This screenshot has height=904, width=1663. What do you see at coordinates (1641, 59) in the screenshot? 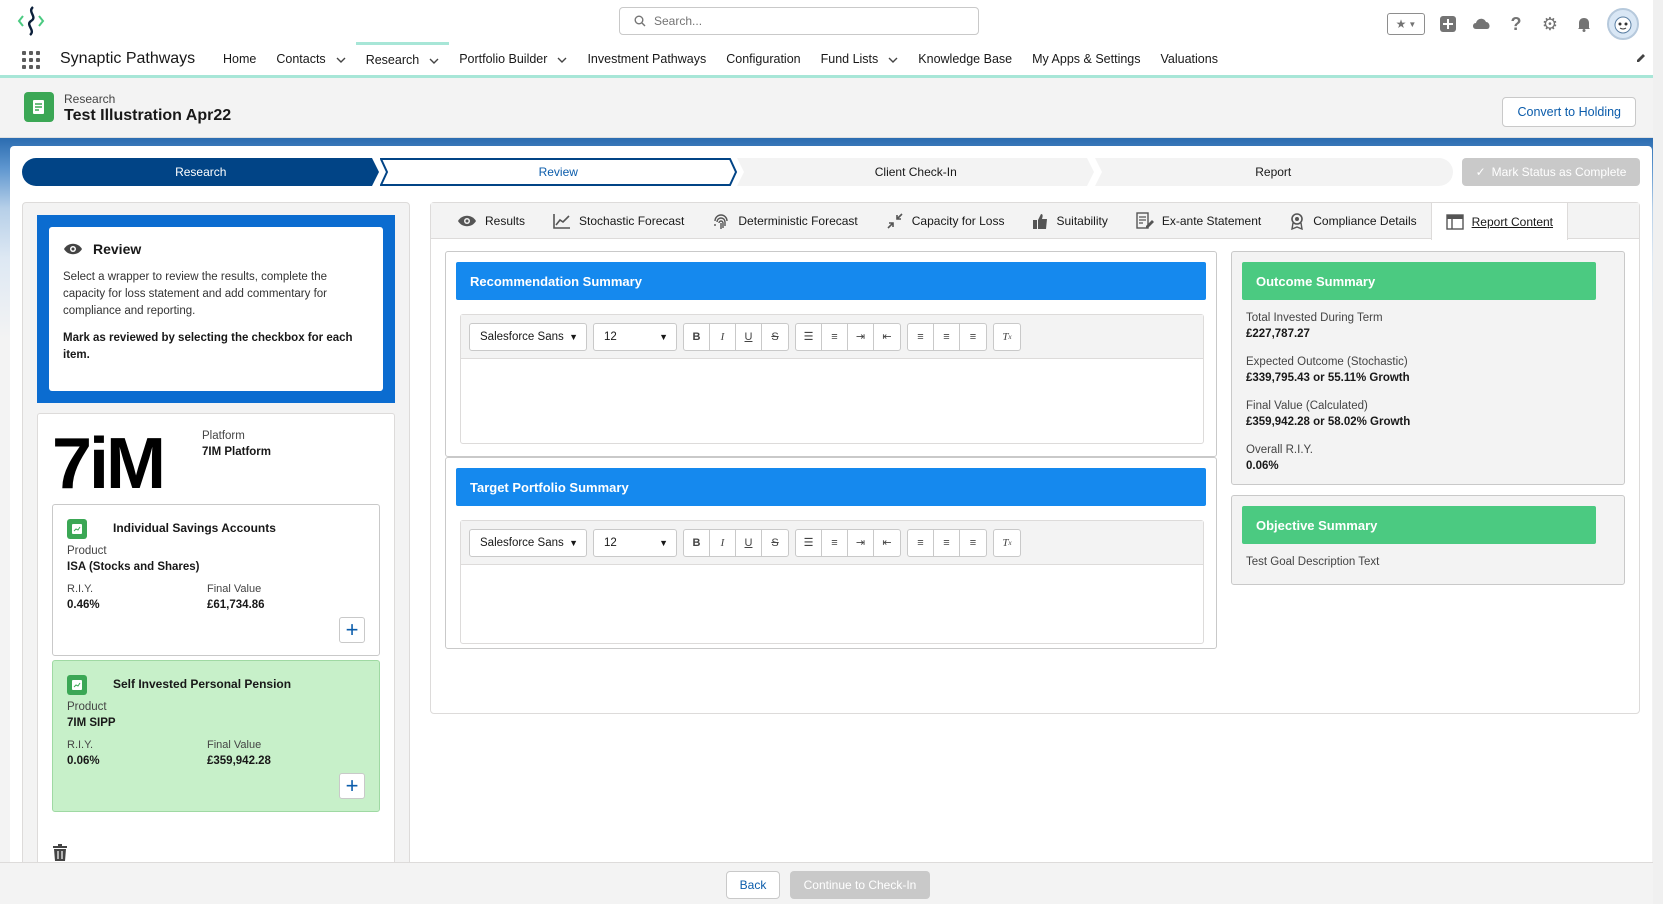
I see `edit-nav-icon` at bounding box center [1641, 59].